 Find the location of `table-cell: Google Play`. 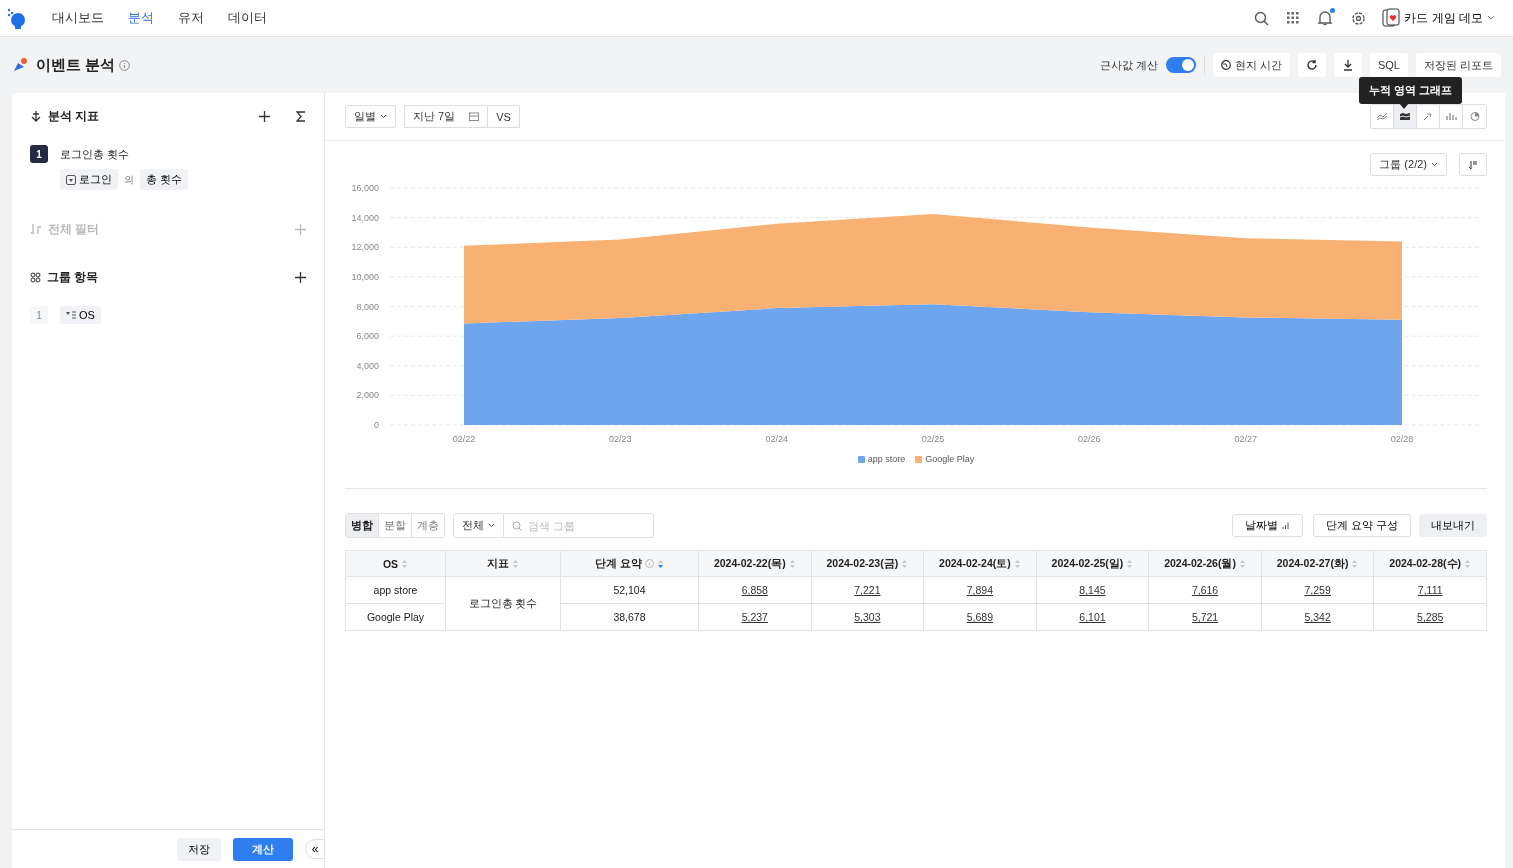

table-cell: Google Play is located at coordinates (395, 617).